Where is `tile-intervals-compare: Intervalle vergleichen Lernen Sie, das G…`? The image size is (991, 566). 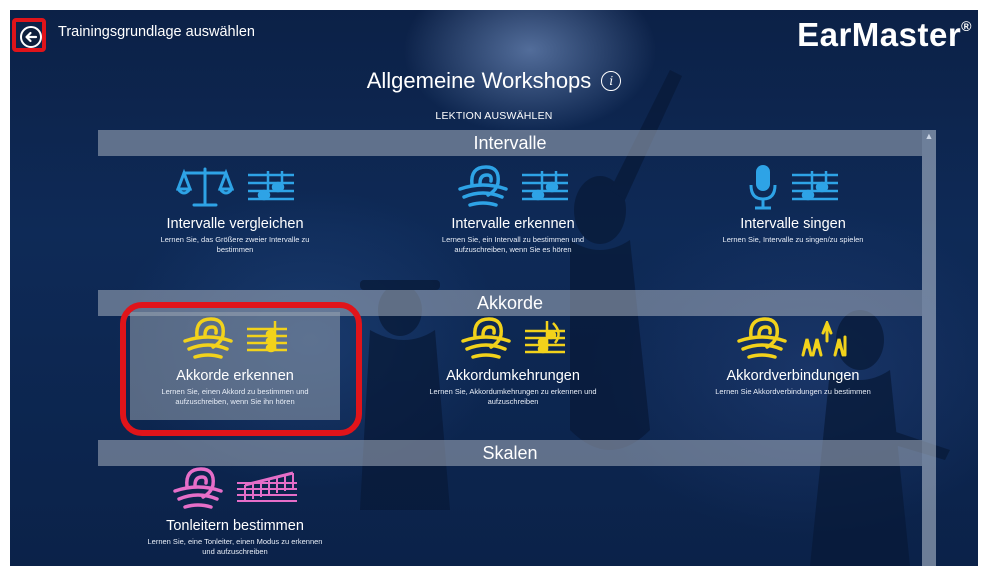 tile-intervals-compare: Intervalle vergleichen Lernen Sie, das G… is located at coordinates (235, 214).